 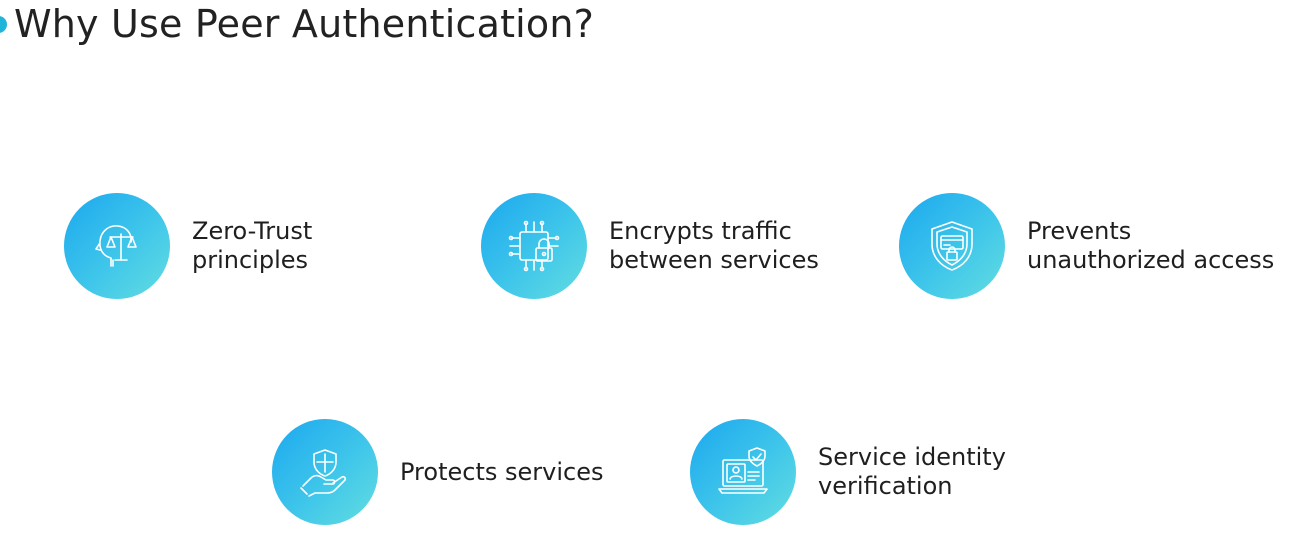 I want to click on feature-label: Zero-Trust principles, so click(x=252, y=246).